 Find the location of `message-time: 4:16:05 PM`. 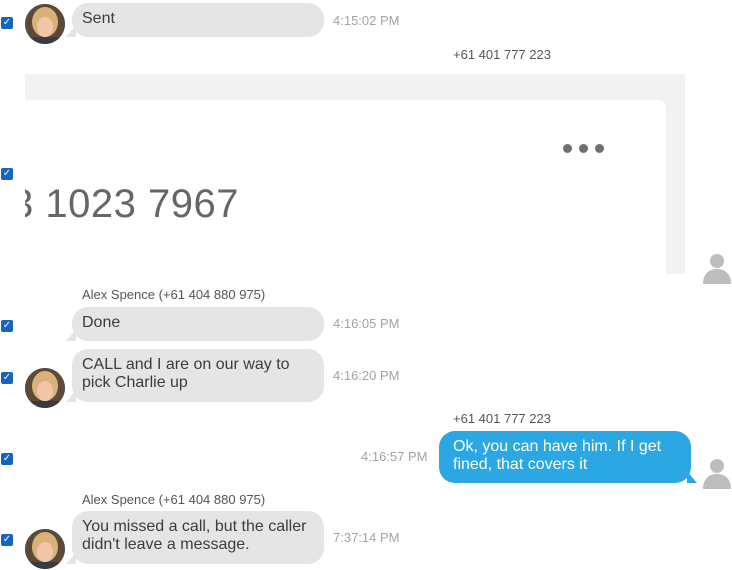

message-time: 4:16:05 PM is located at coordinates (366, 323).